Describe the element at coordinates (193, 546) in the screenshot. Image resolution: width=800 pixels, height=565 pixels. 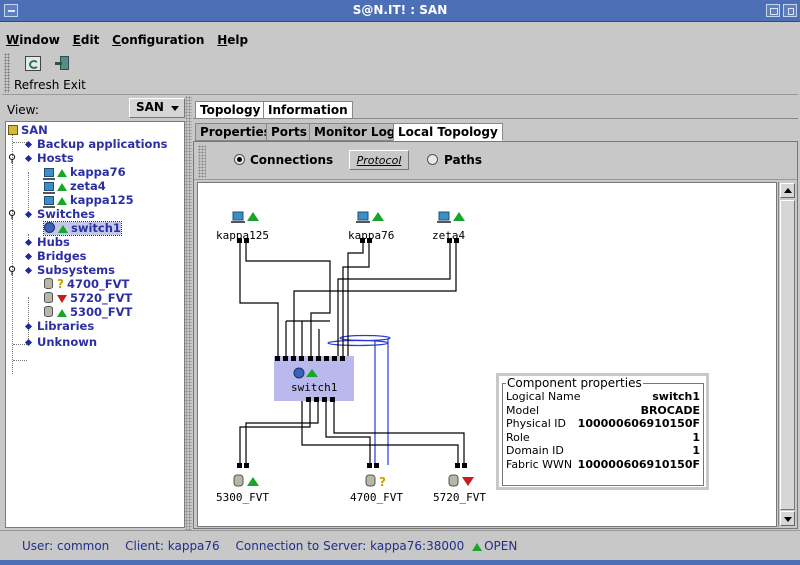
I see `status-client: kappa76` at that location.